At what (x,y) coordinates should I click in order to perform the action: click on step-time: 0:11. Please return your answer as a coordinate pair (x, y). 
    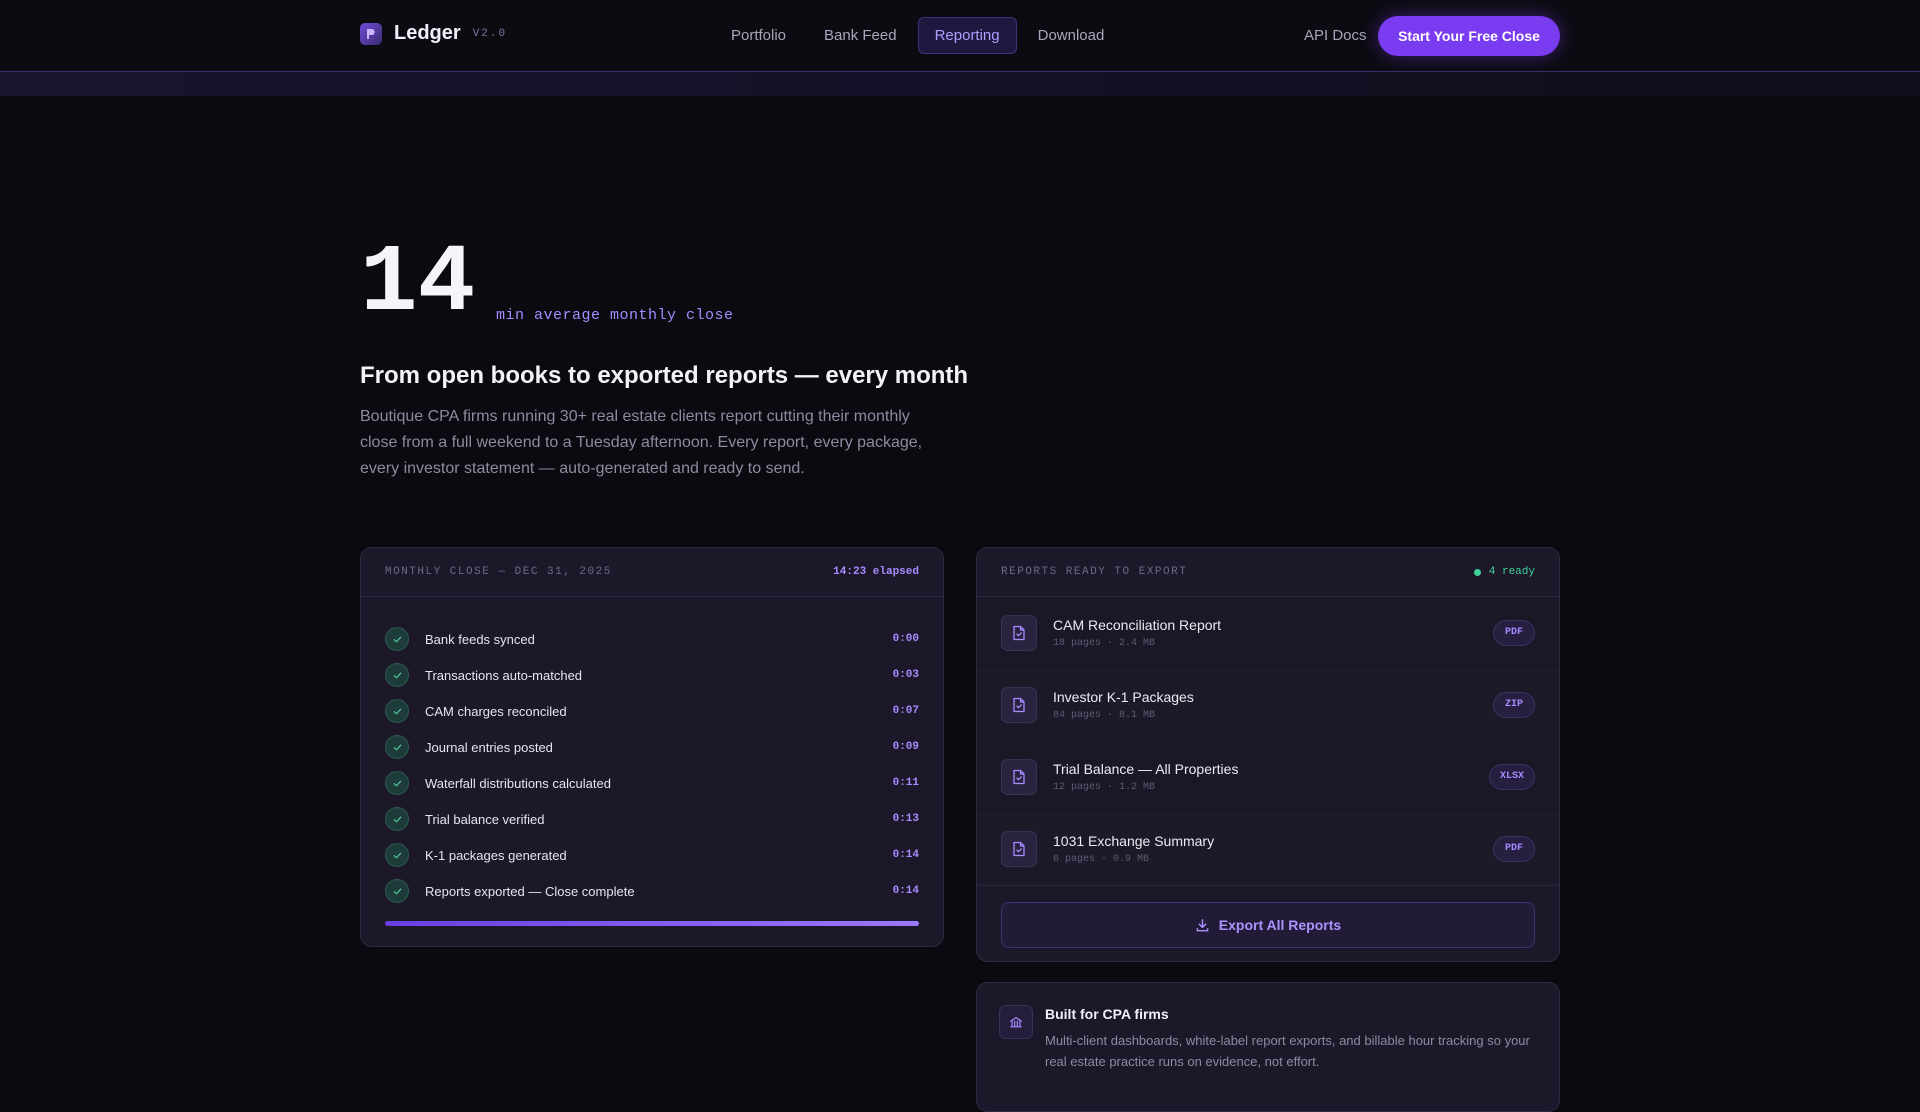
    Looking at the image, I should click on (905, 783).